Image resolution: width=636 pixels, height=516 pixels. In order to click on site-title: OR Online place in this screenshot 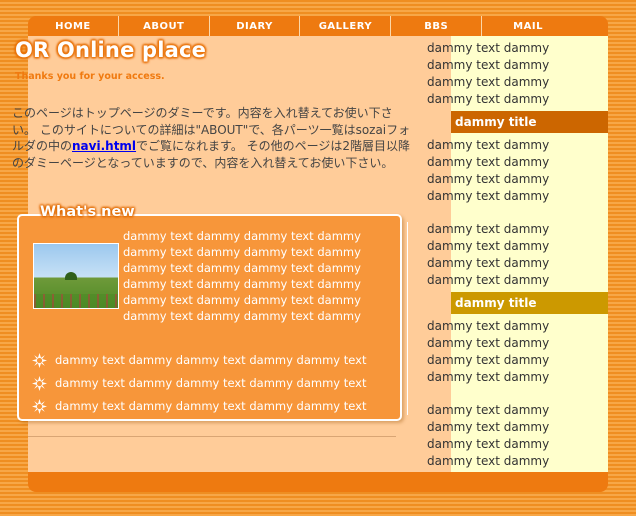, I will do `click(111, 50)`.